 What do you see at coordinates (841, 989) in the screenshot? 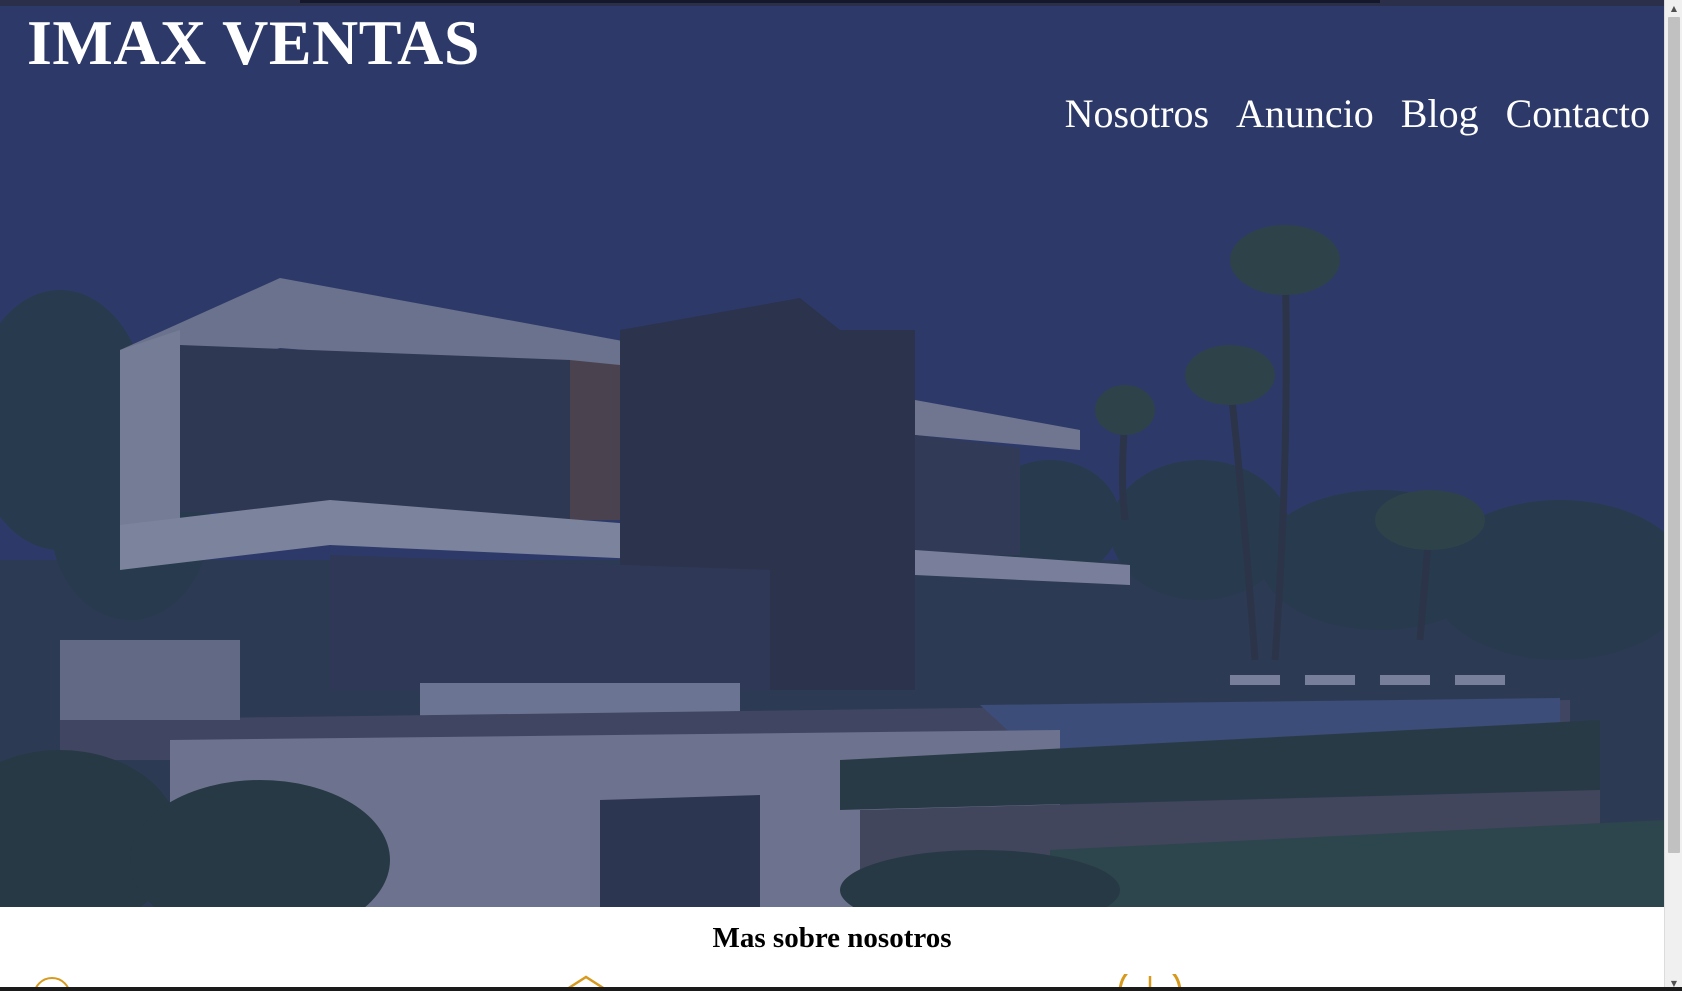
I see `window-bottom-edge` at bounding box center [841, 989].